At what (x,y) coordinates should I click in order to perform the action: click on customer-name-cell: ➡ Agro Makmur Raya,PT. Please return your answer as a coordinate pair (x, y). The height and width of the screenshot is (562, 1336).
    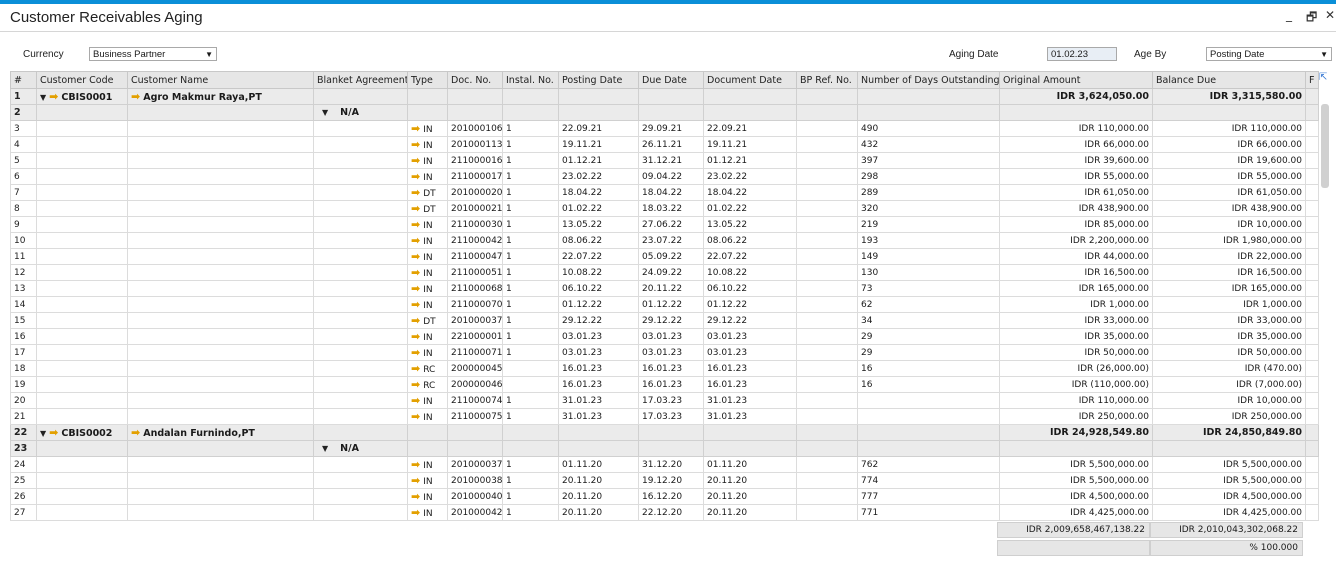
    Looking at the image, I should click on (220, 96).